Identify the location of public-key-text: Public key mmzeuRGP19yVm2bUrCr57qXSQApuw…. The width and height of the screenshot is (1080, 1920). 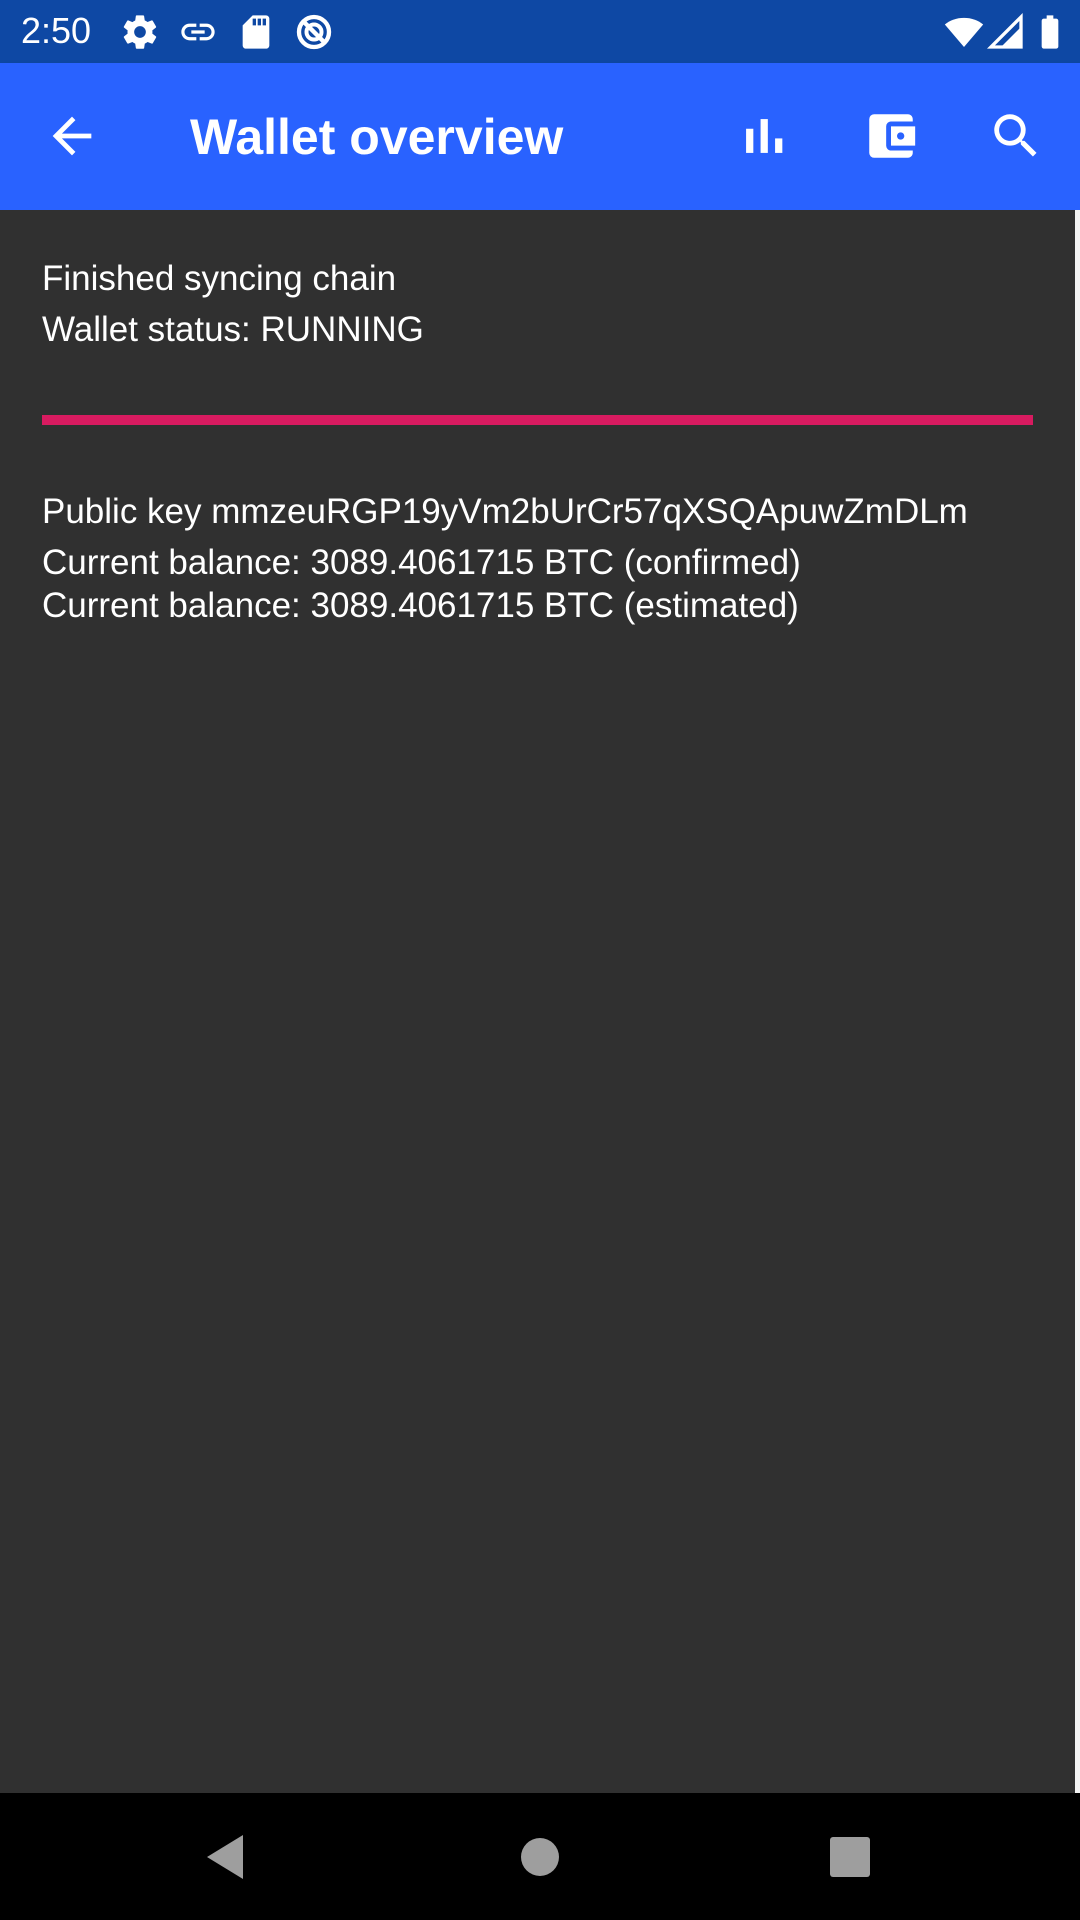
(505, 511).